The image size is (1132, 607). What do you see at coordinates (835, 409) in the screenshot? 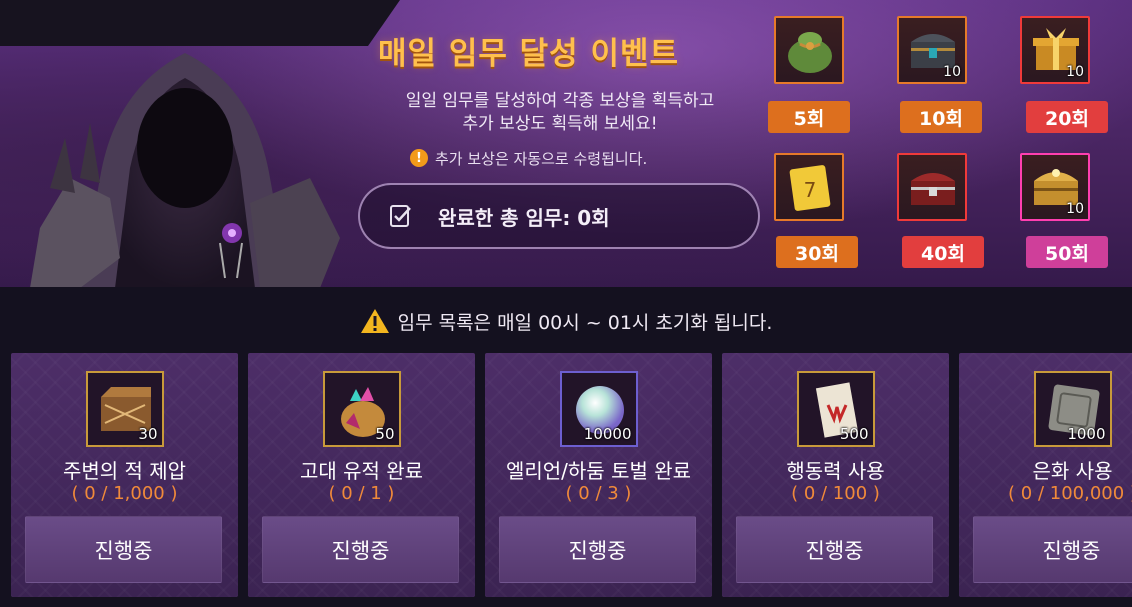
I see `mission-reward-slot: 500` at bounding box center [835, 409].